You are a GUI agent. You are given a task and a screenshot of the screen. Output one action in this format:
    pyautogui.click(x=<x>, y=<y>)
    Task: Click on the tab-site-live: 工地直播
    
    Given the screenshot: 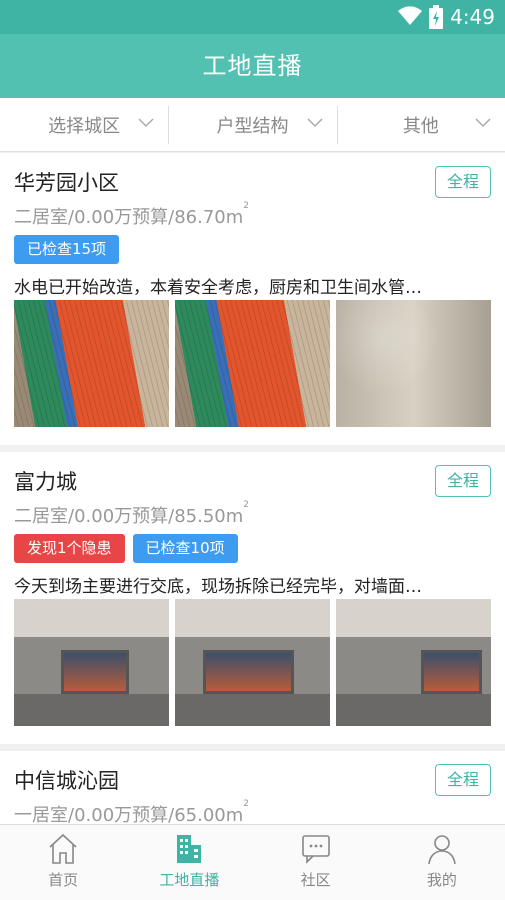 What is the action you would take?
    pyautogui.click(x=189, y=862)
    